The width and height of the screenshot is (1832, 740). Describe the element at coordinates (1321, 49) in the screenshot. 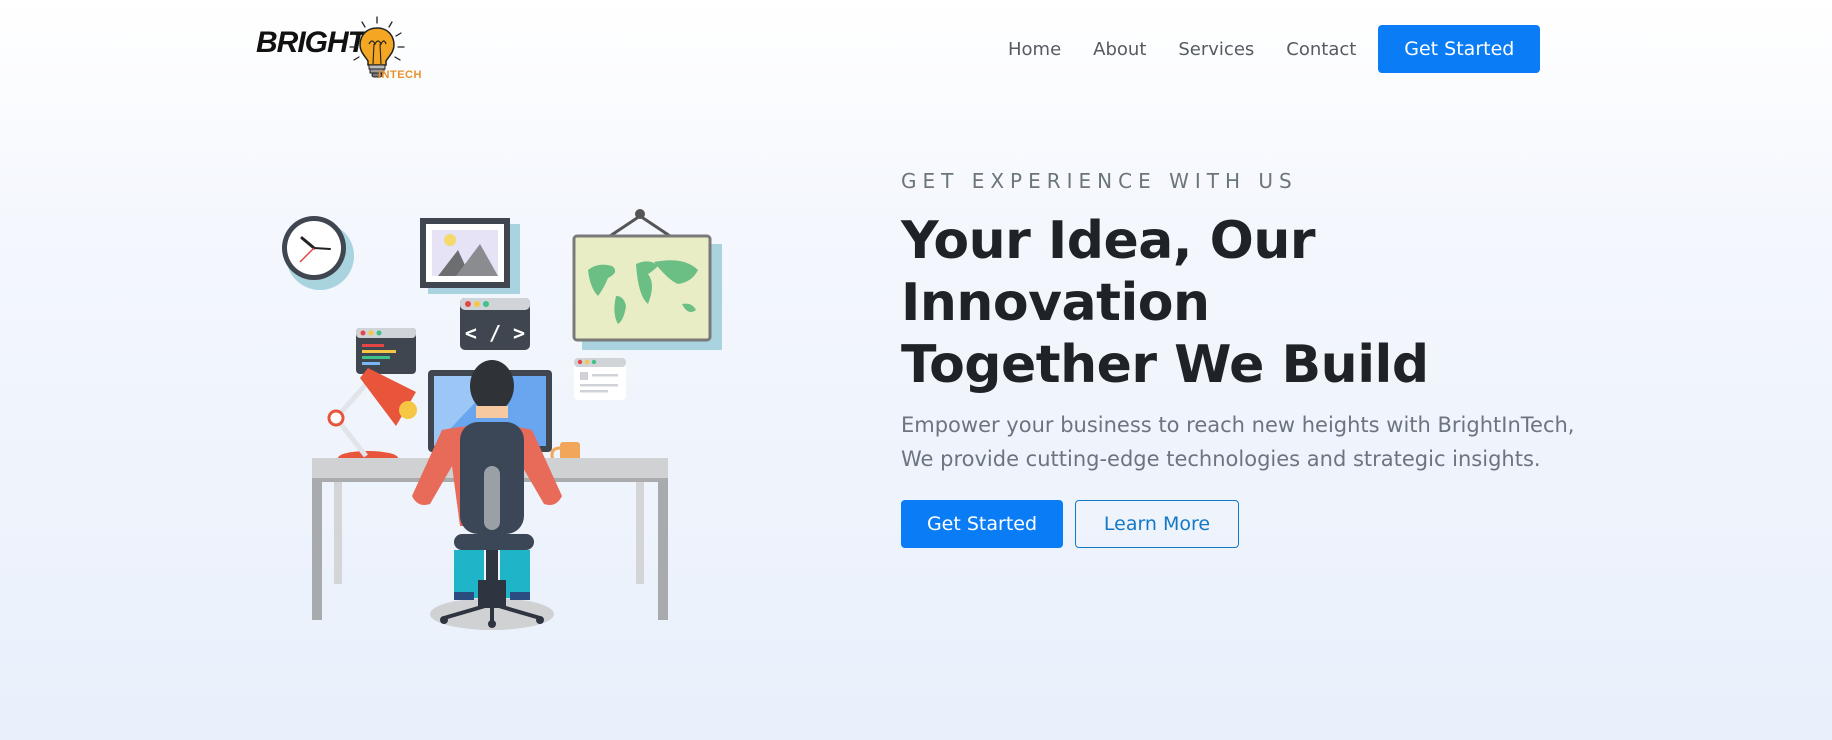

I see `nav-link-contact: Contact` at that location.